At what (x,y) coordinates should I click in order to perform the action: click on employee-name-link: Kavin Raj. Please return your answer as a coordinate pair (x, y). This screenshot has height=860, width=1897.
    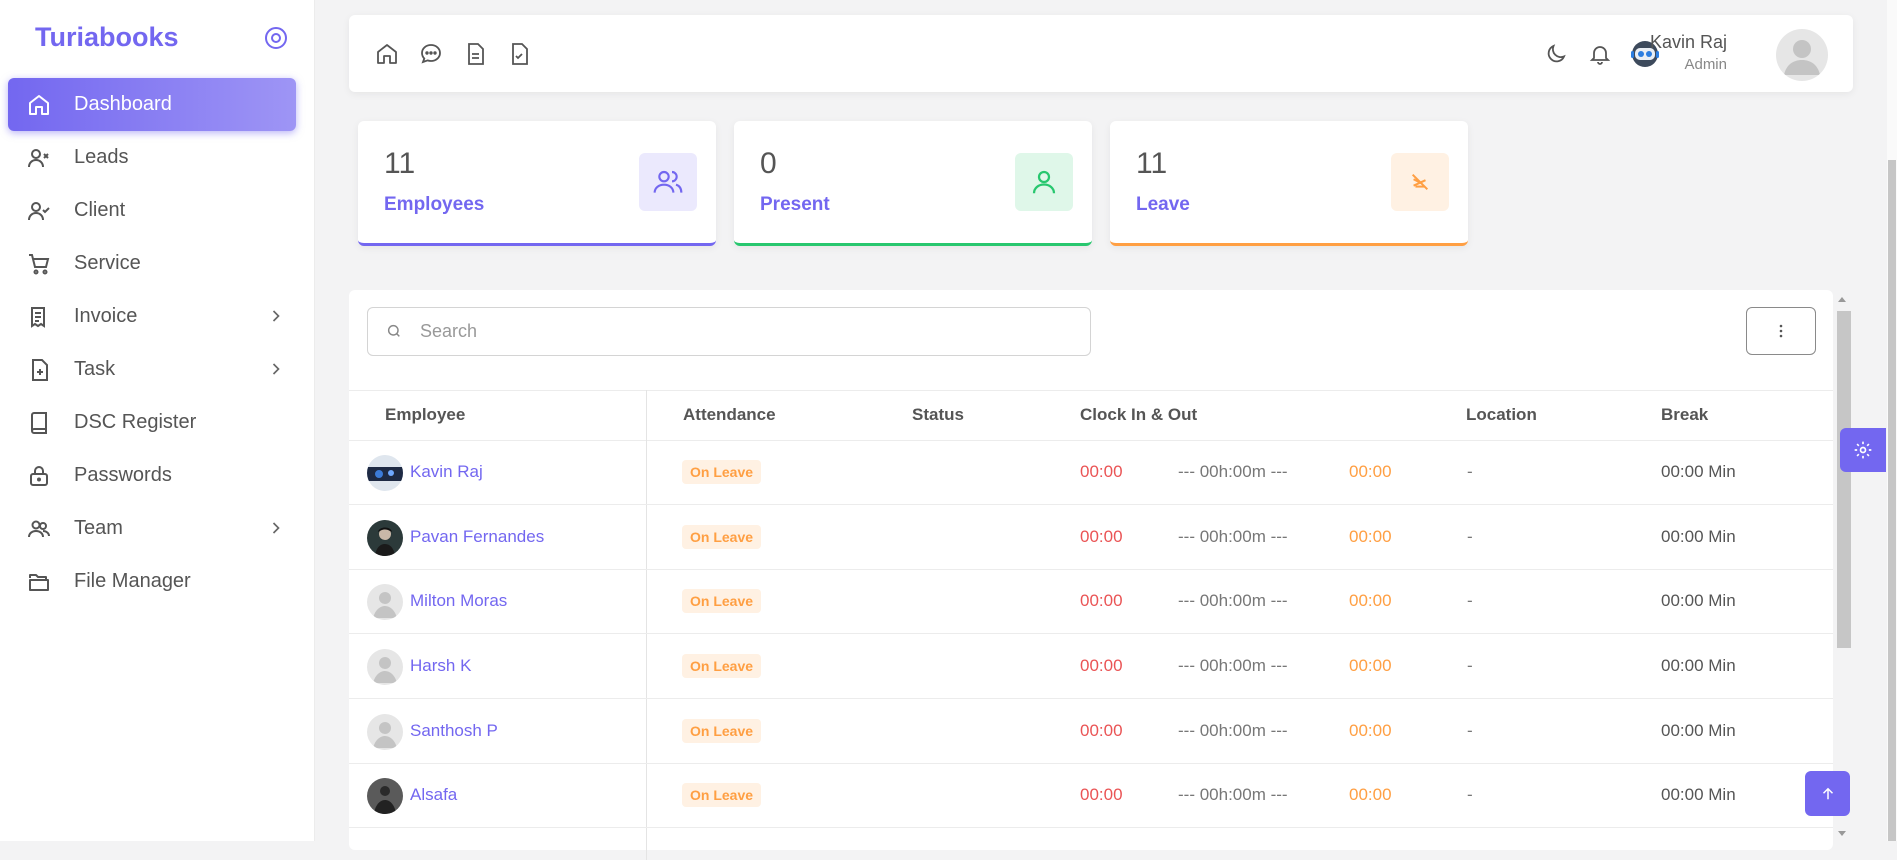
    Looking at the image, I should click on (446, 472).